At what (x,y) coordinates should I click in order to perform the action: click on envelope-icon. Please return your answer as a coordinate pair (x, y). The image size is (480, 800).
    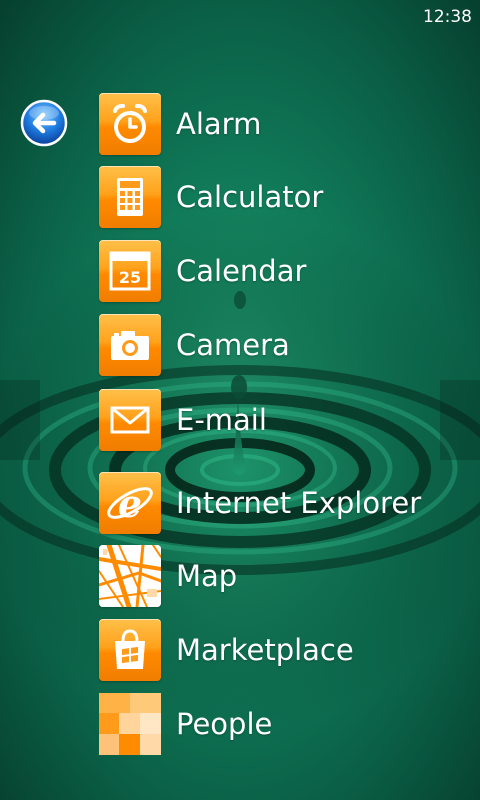
    Looking at the image, I should click on (130, 420).